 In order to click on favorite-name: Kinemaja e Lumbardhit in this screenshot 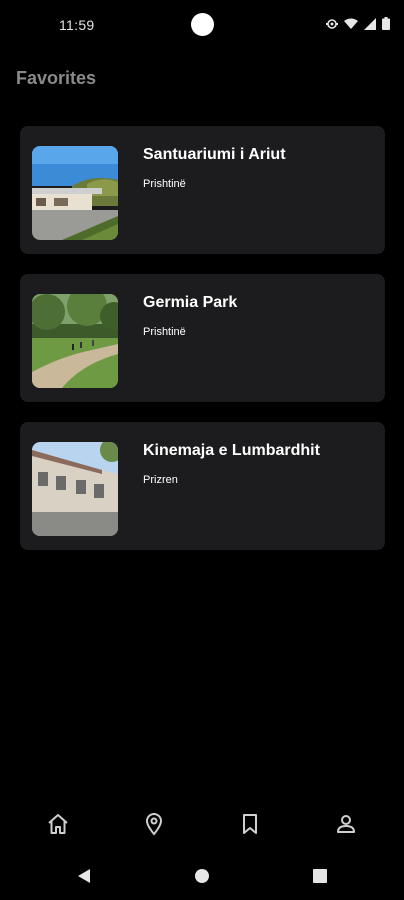, I will do `click(231, 450)`.